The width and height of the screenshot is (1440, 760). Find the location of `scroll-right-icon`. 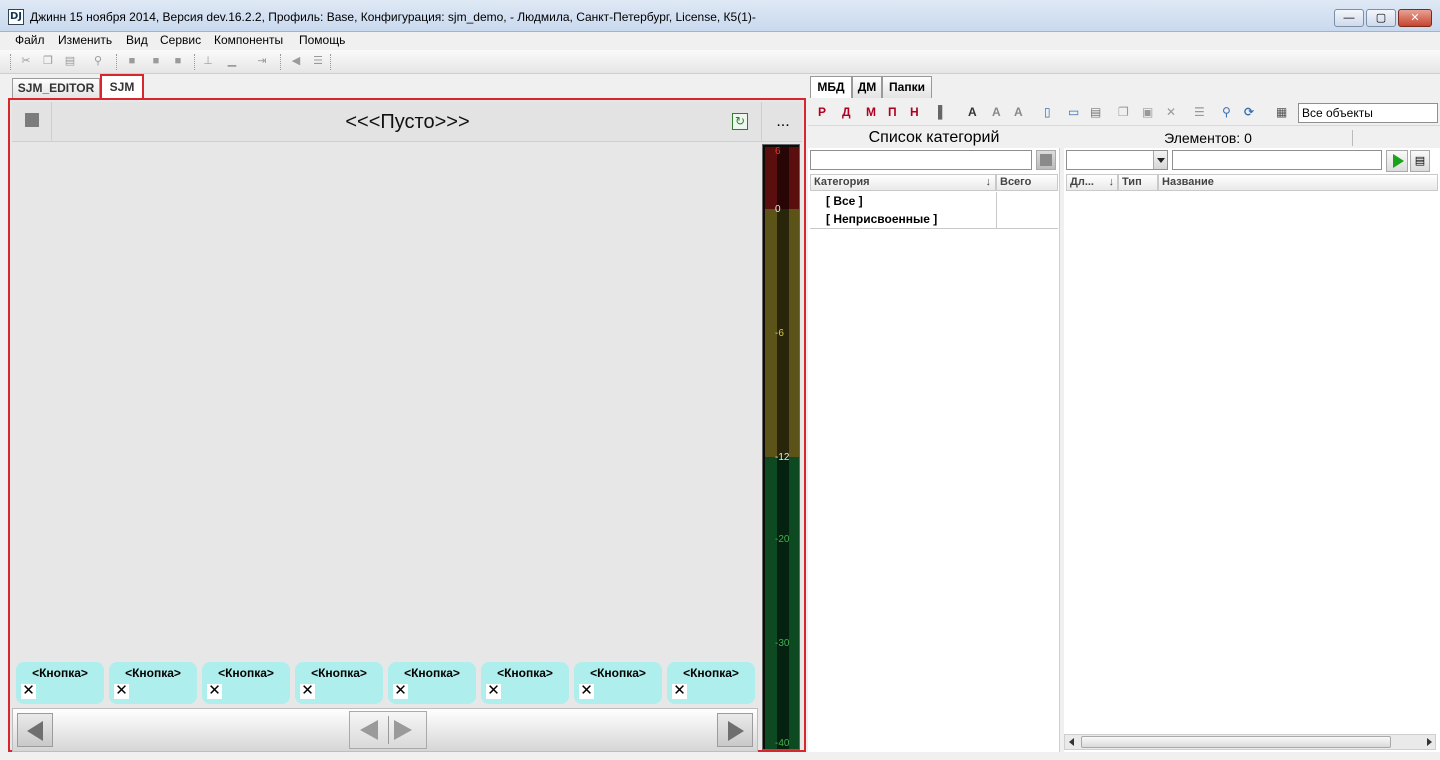

scroll-right-icon is located at coordinates (1429, 742).